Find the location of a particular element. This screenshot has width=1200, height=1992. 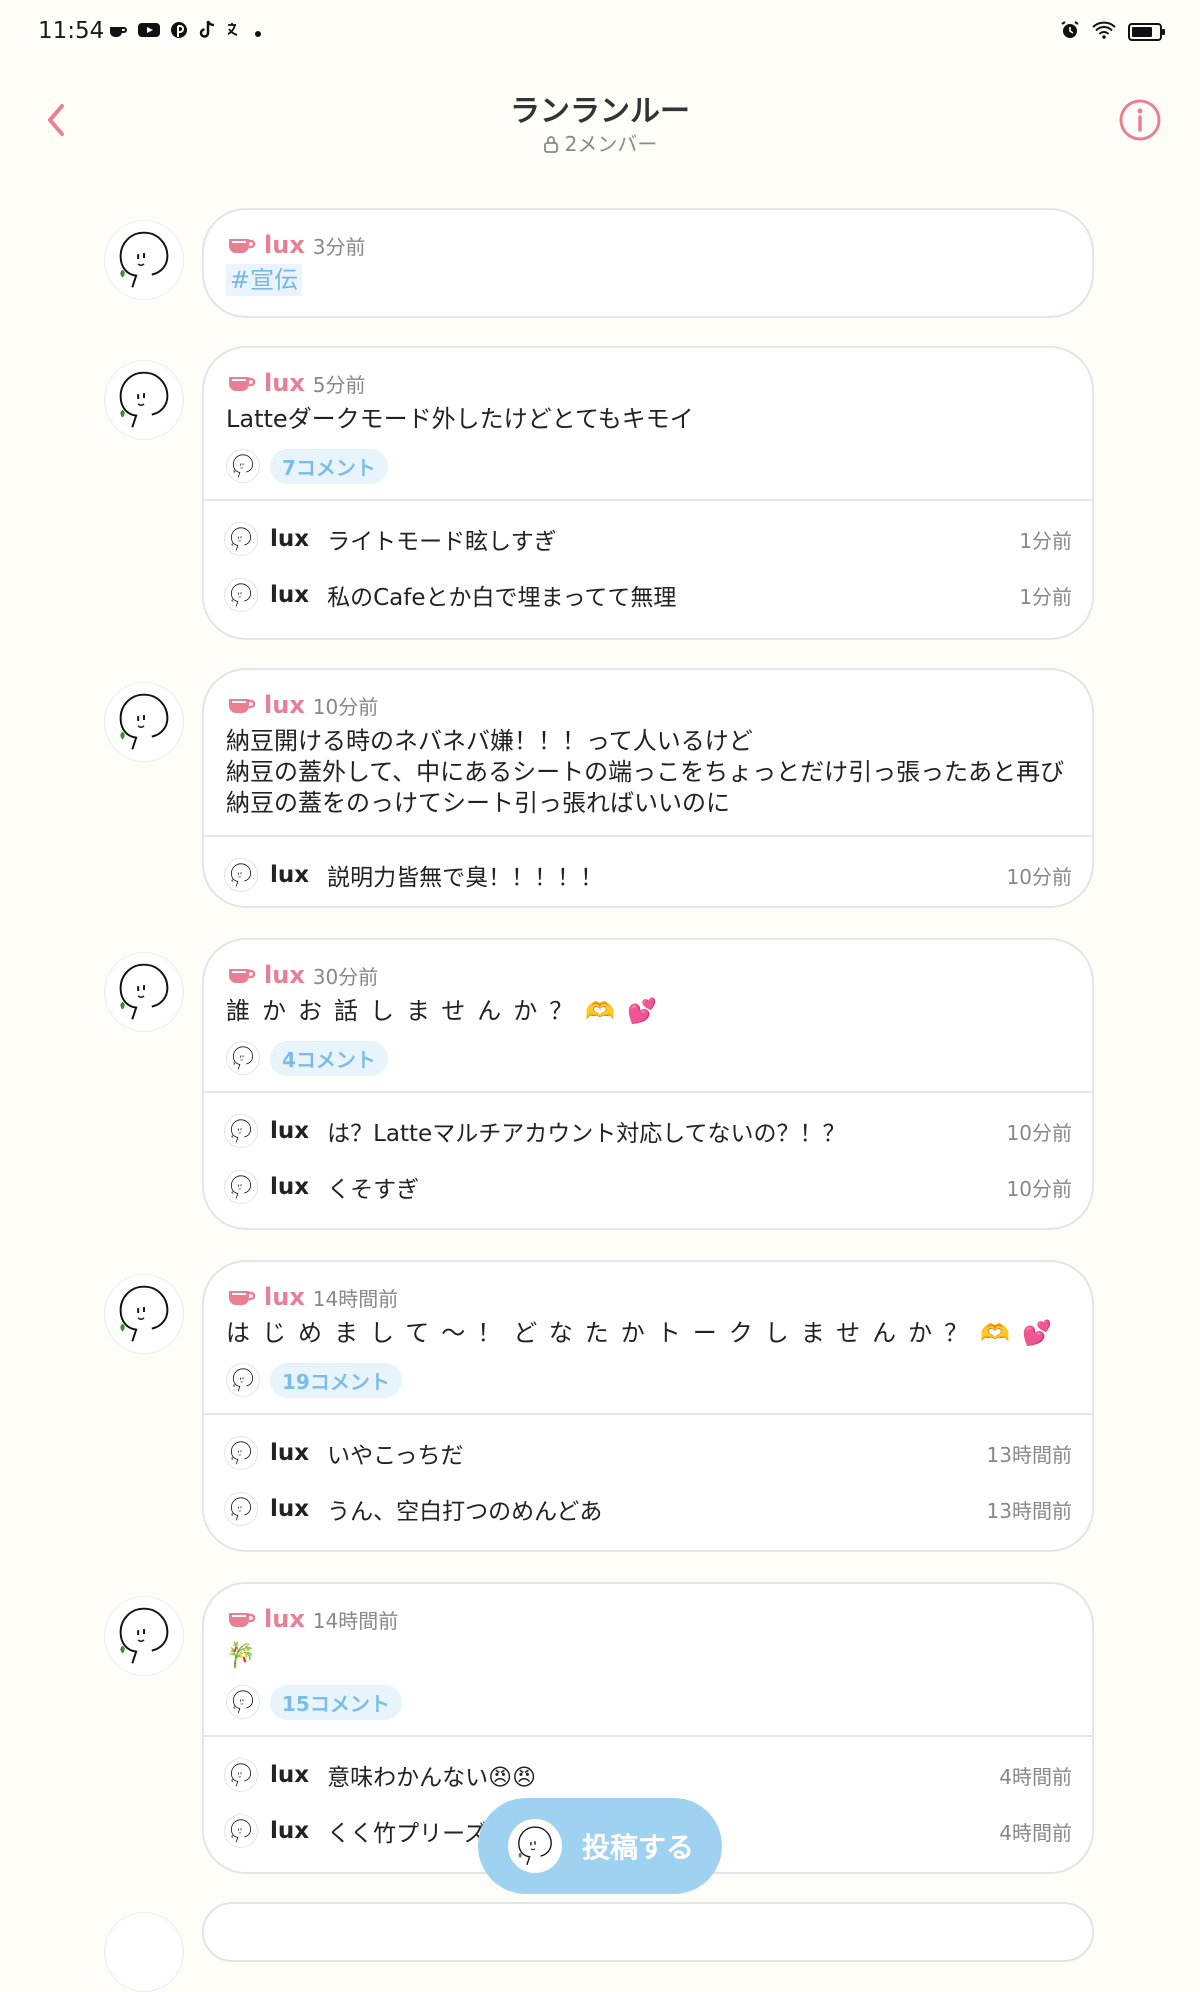

comment-text: は？Latteマルチアカウント対応してないの？！？ is located at coordinates (586, 1134).